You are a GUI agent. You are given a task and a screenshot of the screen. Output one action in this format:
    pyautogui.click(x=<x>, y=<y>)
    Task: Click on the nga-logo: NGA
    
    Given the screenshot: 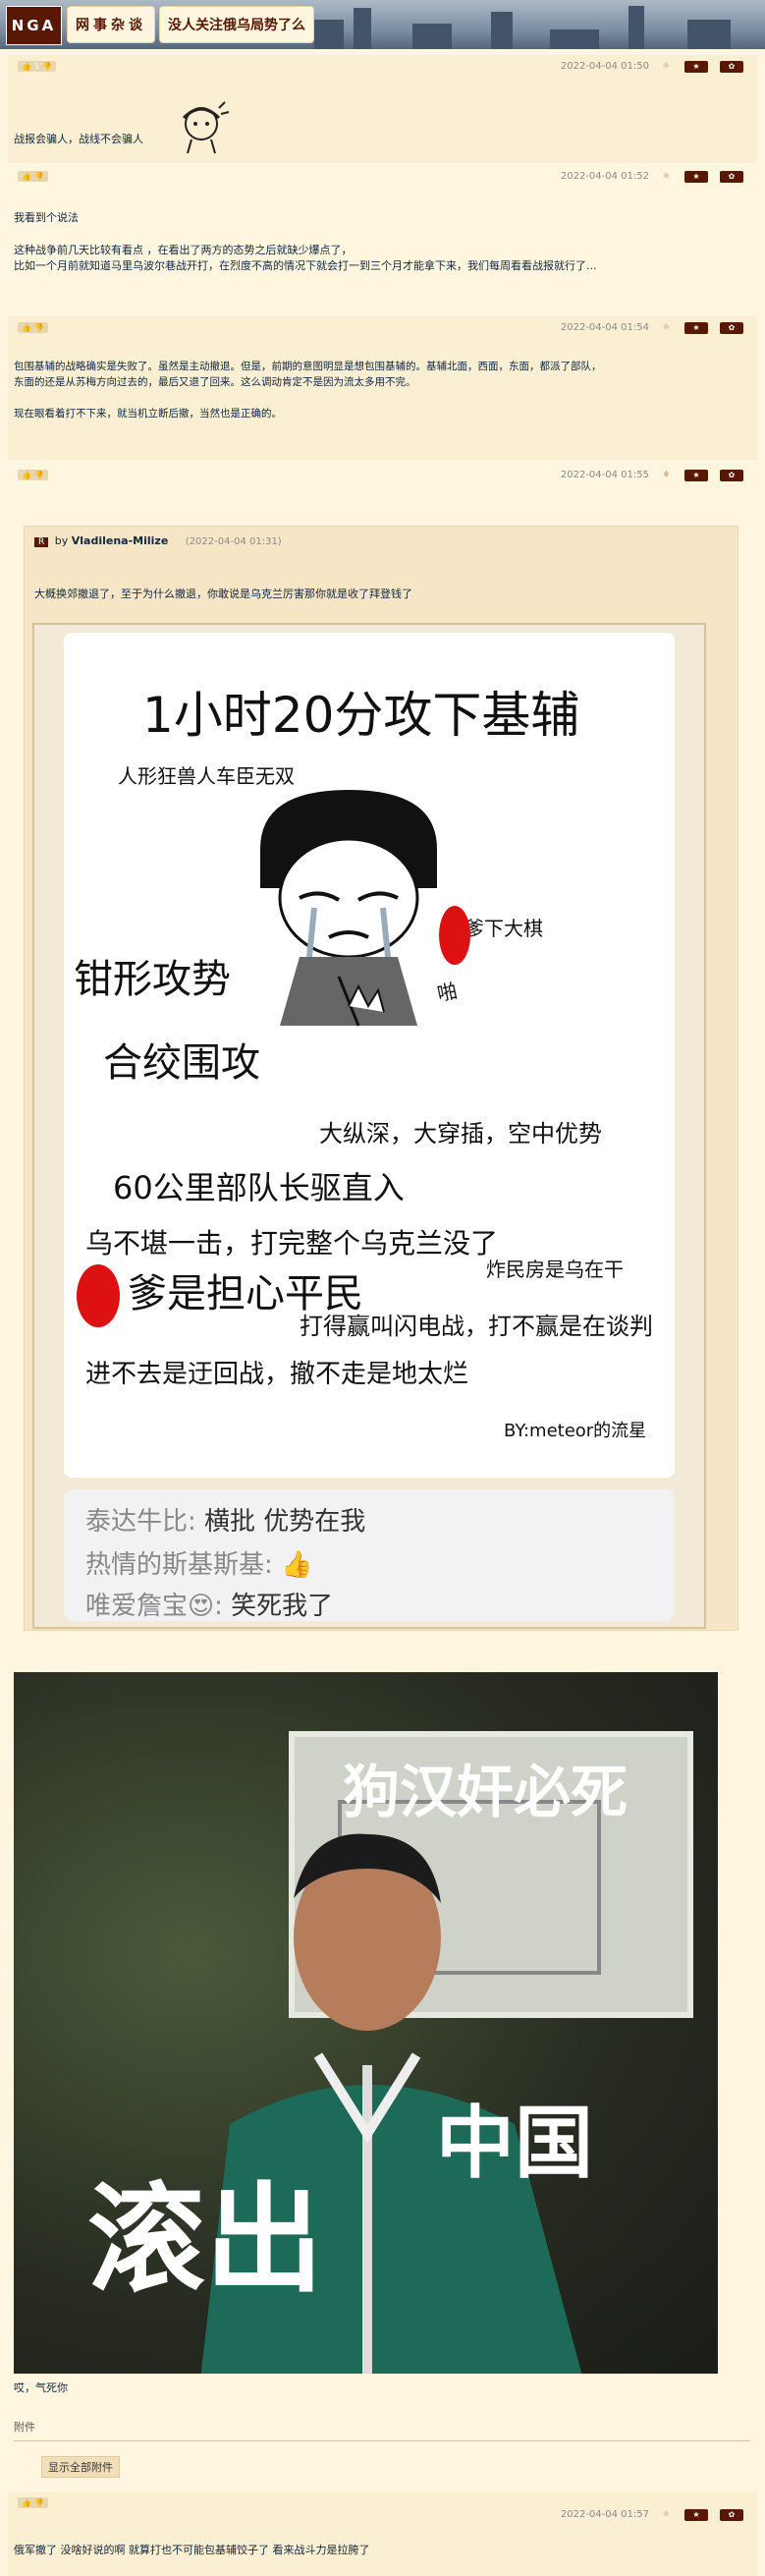 What is the action you would take?
    pyautogui.click(x=34, y=25)
    